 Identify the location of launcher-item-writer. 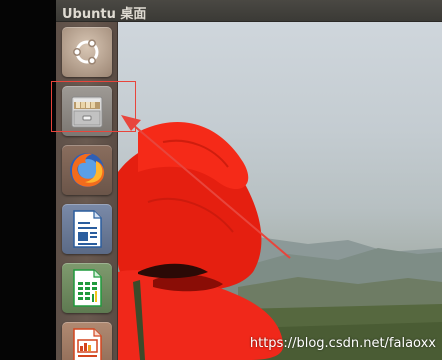
(87, 229).